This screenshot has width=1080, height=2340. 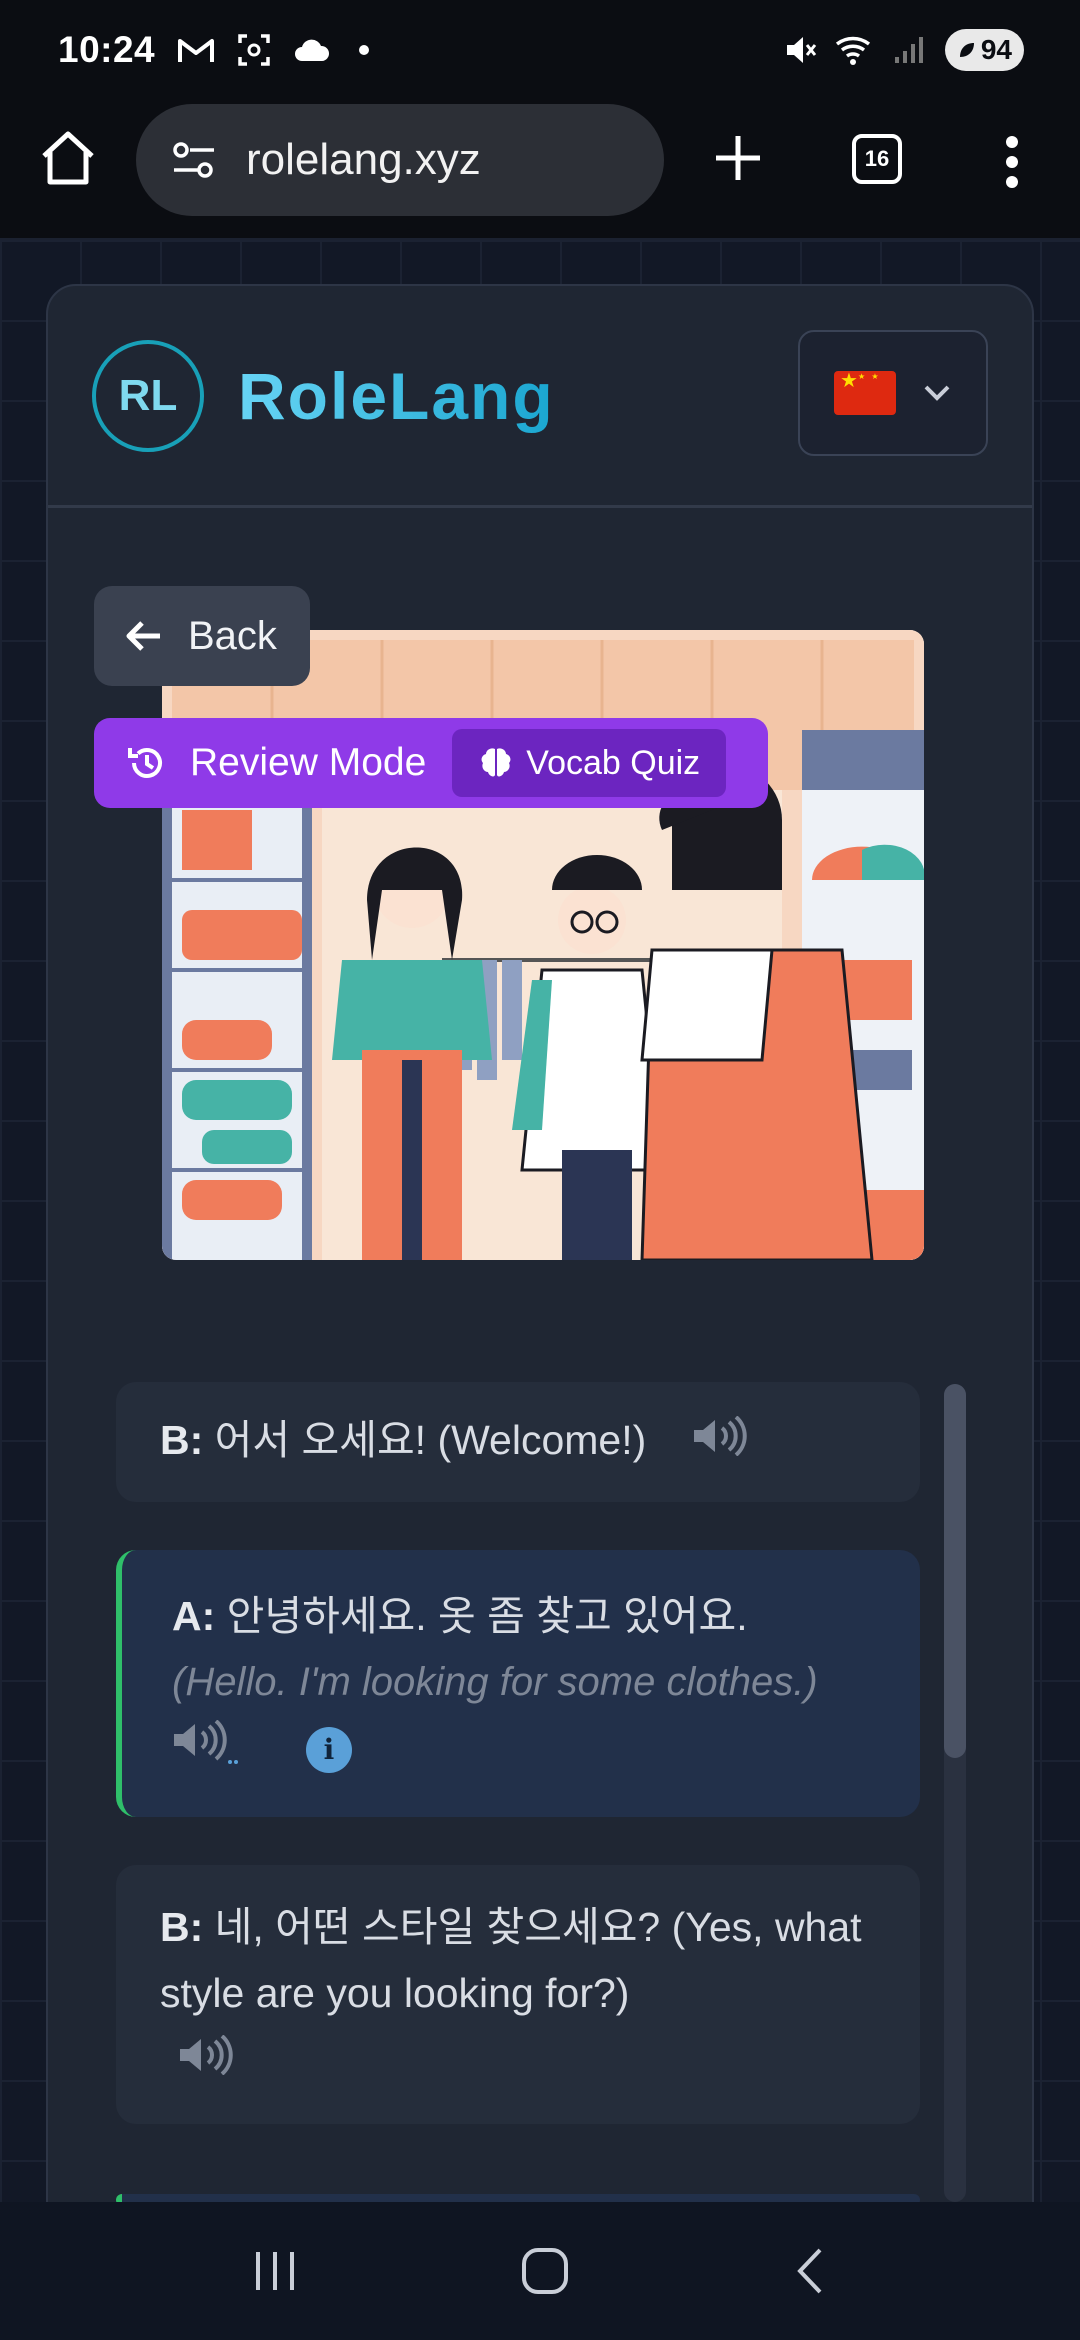 What do you see at coordinates (487, 1615) in the screenshot?
I see `line-text: 안녕하세요. 옷 좀 찾고 있어요.` at bounding box center [487, 1615].